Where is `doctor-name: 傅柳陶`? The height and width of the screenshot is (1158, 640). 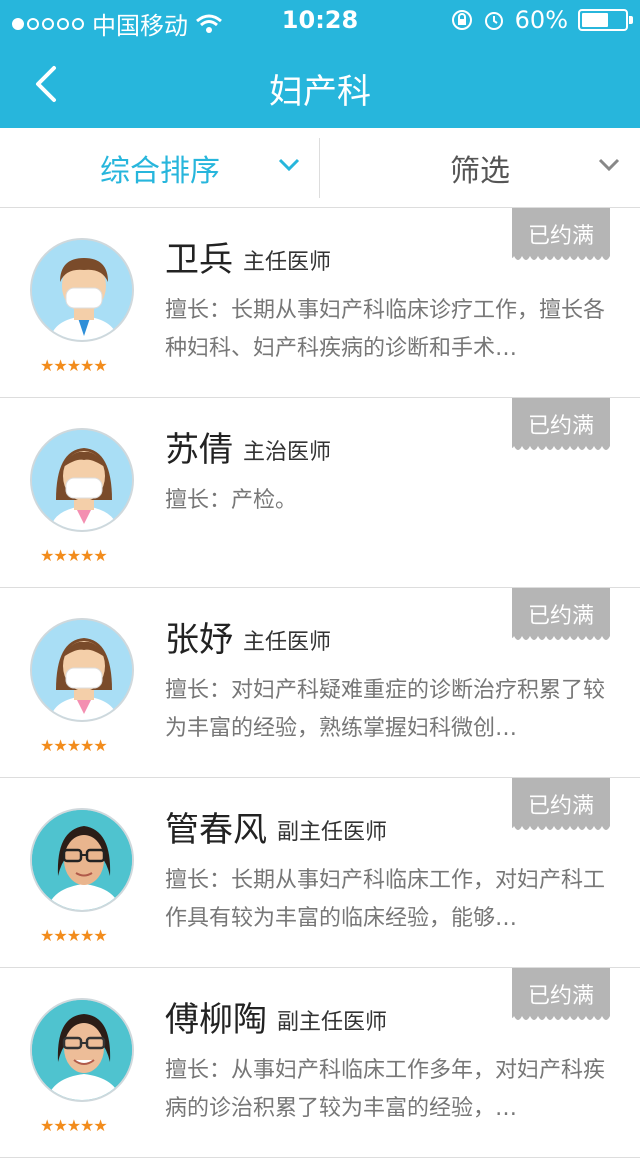
doctor-name: 傅柳陶 is located at coordinates (216, 1020).